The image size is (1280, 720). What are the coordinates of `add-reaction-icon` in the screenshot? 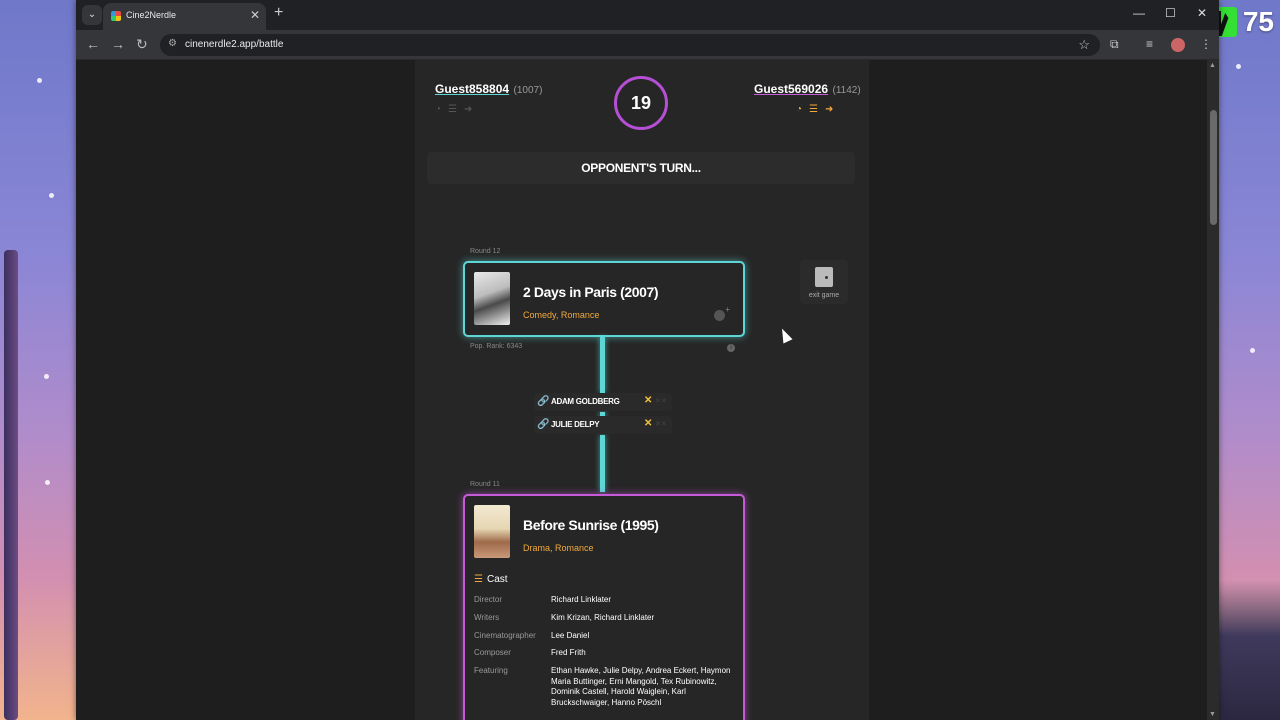 It's located at (719, 315).